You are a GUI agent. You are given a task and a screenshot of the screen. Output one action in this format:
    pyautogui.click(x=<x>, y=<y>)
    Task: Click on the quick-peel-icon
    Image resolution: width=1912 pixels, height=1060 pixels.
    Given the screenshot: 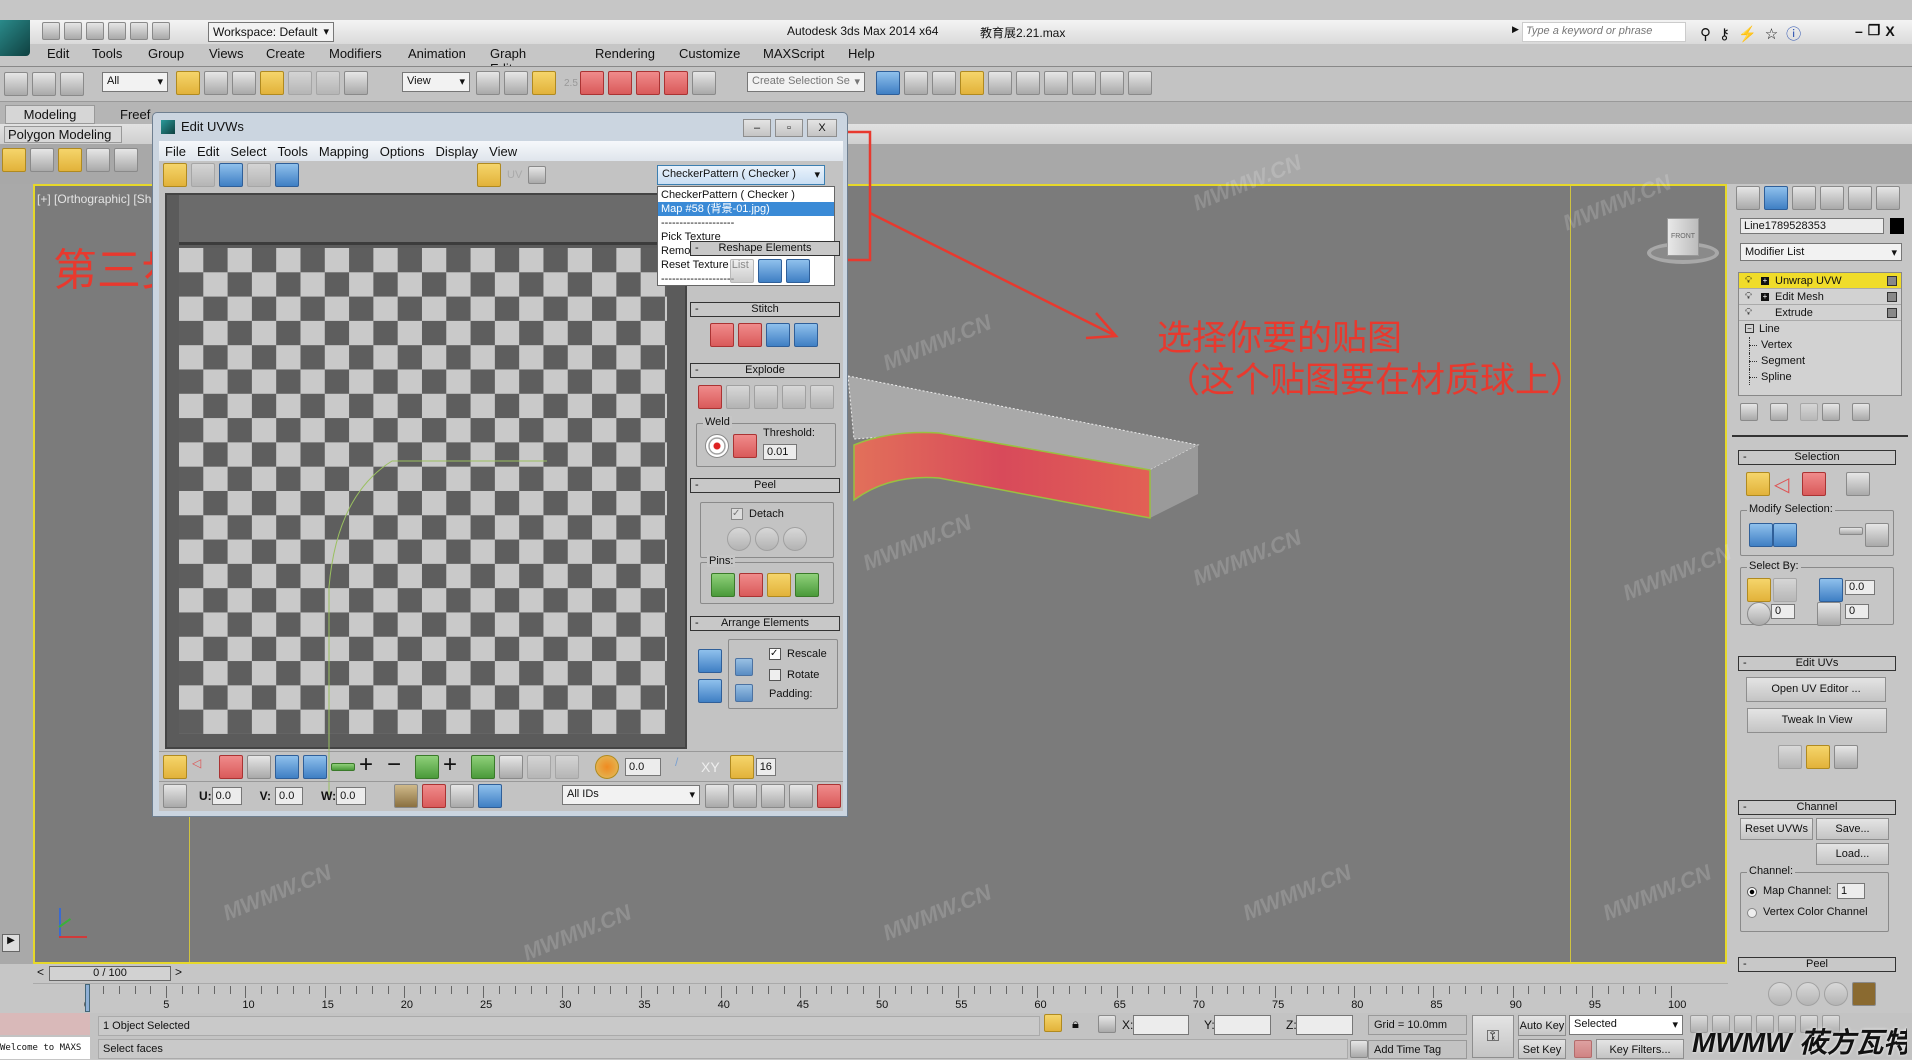 What is the action you would take?
    pyautogui.click(x=1780, y=994)
    